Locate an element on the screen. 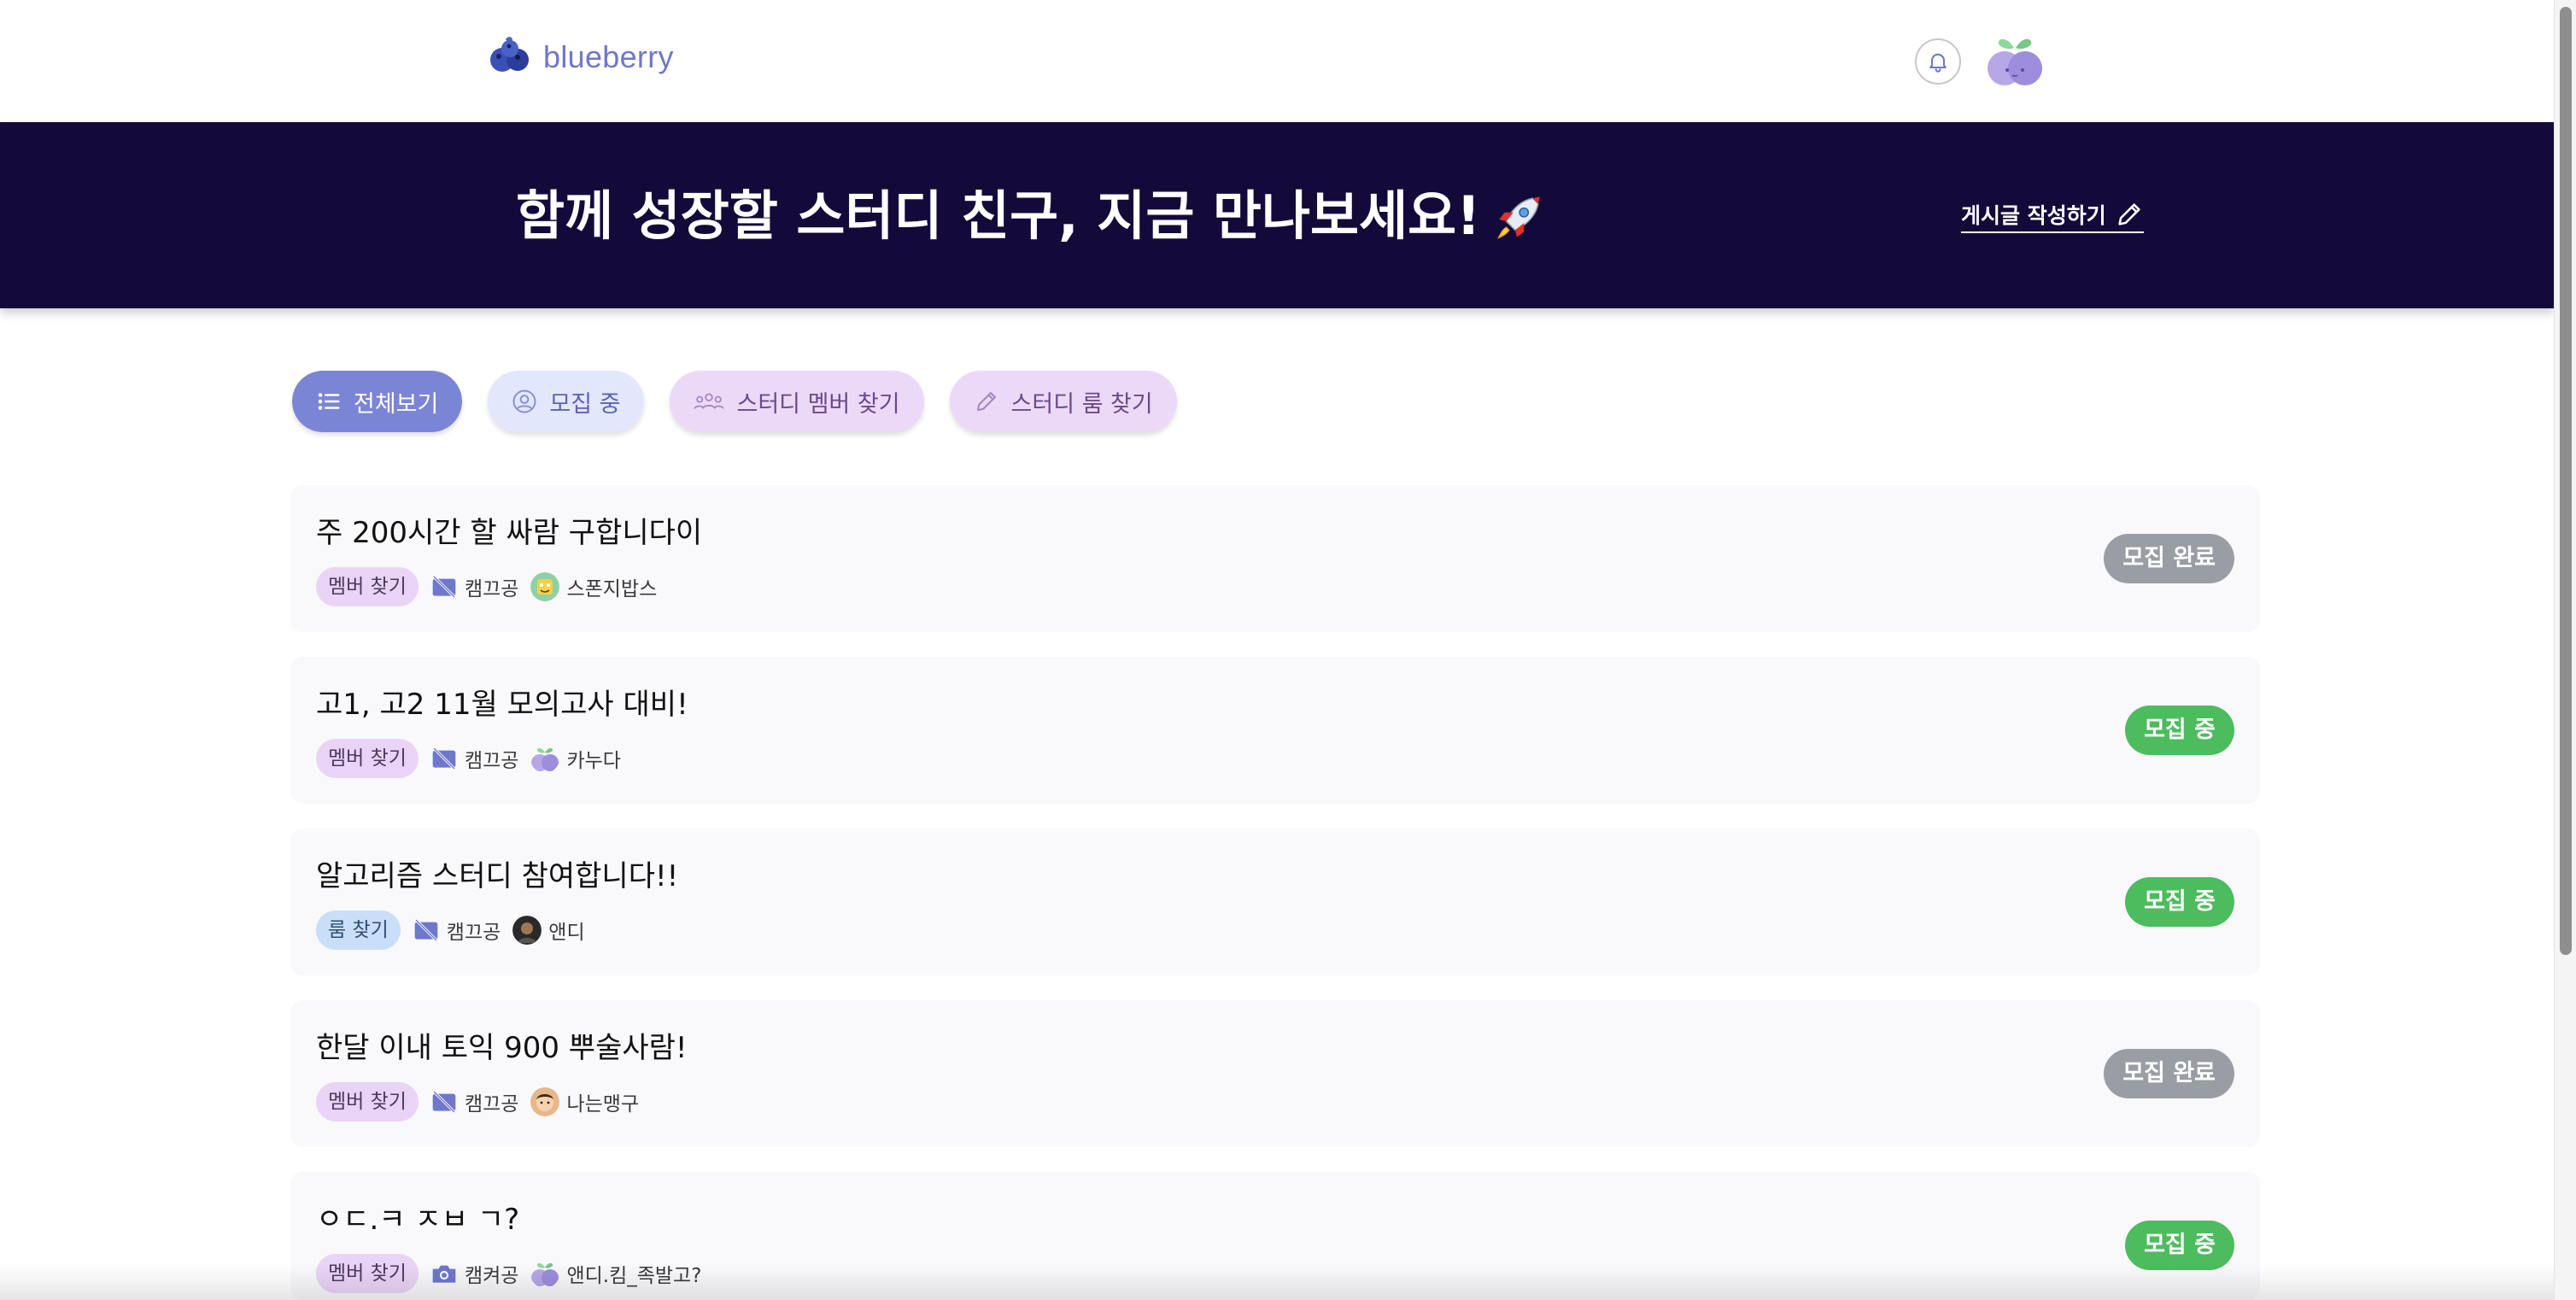 The image size is (2576, 1300). page-scrollbar is located at coordinates (2565, 650).